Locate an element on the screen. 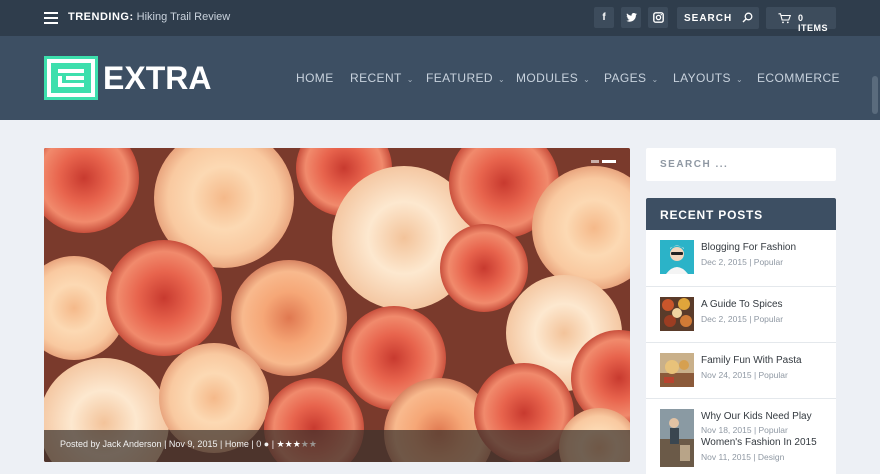  logo-text: EXTRA is located at coordinates (157, 78).